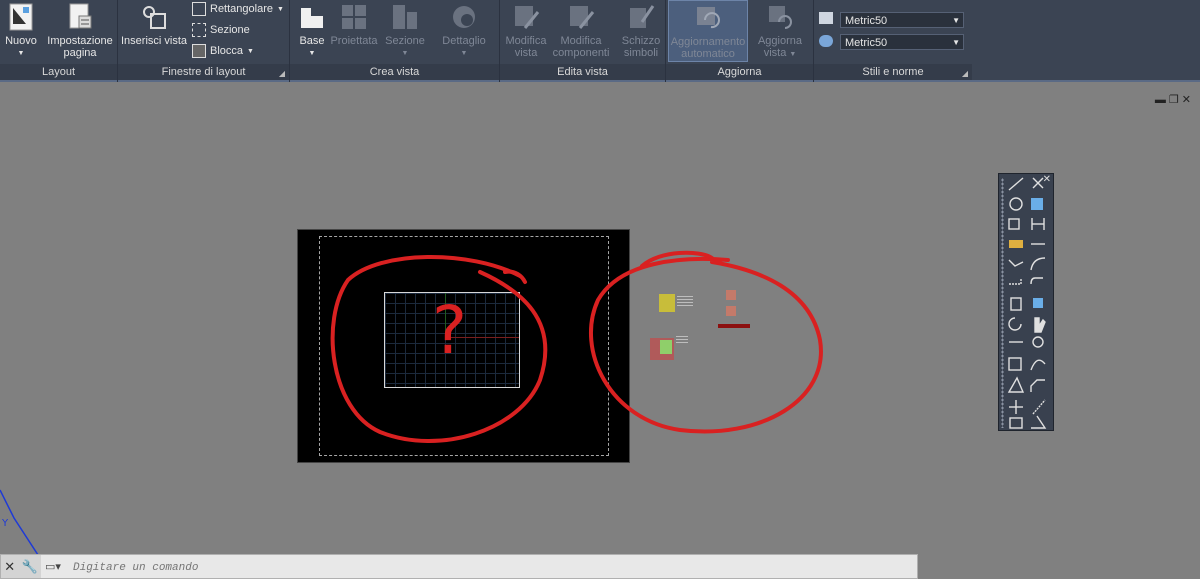 This screenshot has height=579, width=1200. Describe the element at coordinates (20, 523) in the screenshot. I see `ucs-icon: Y` at that location.